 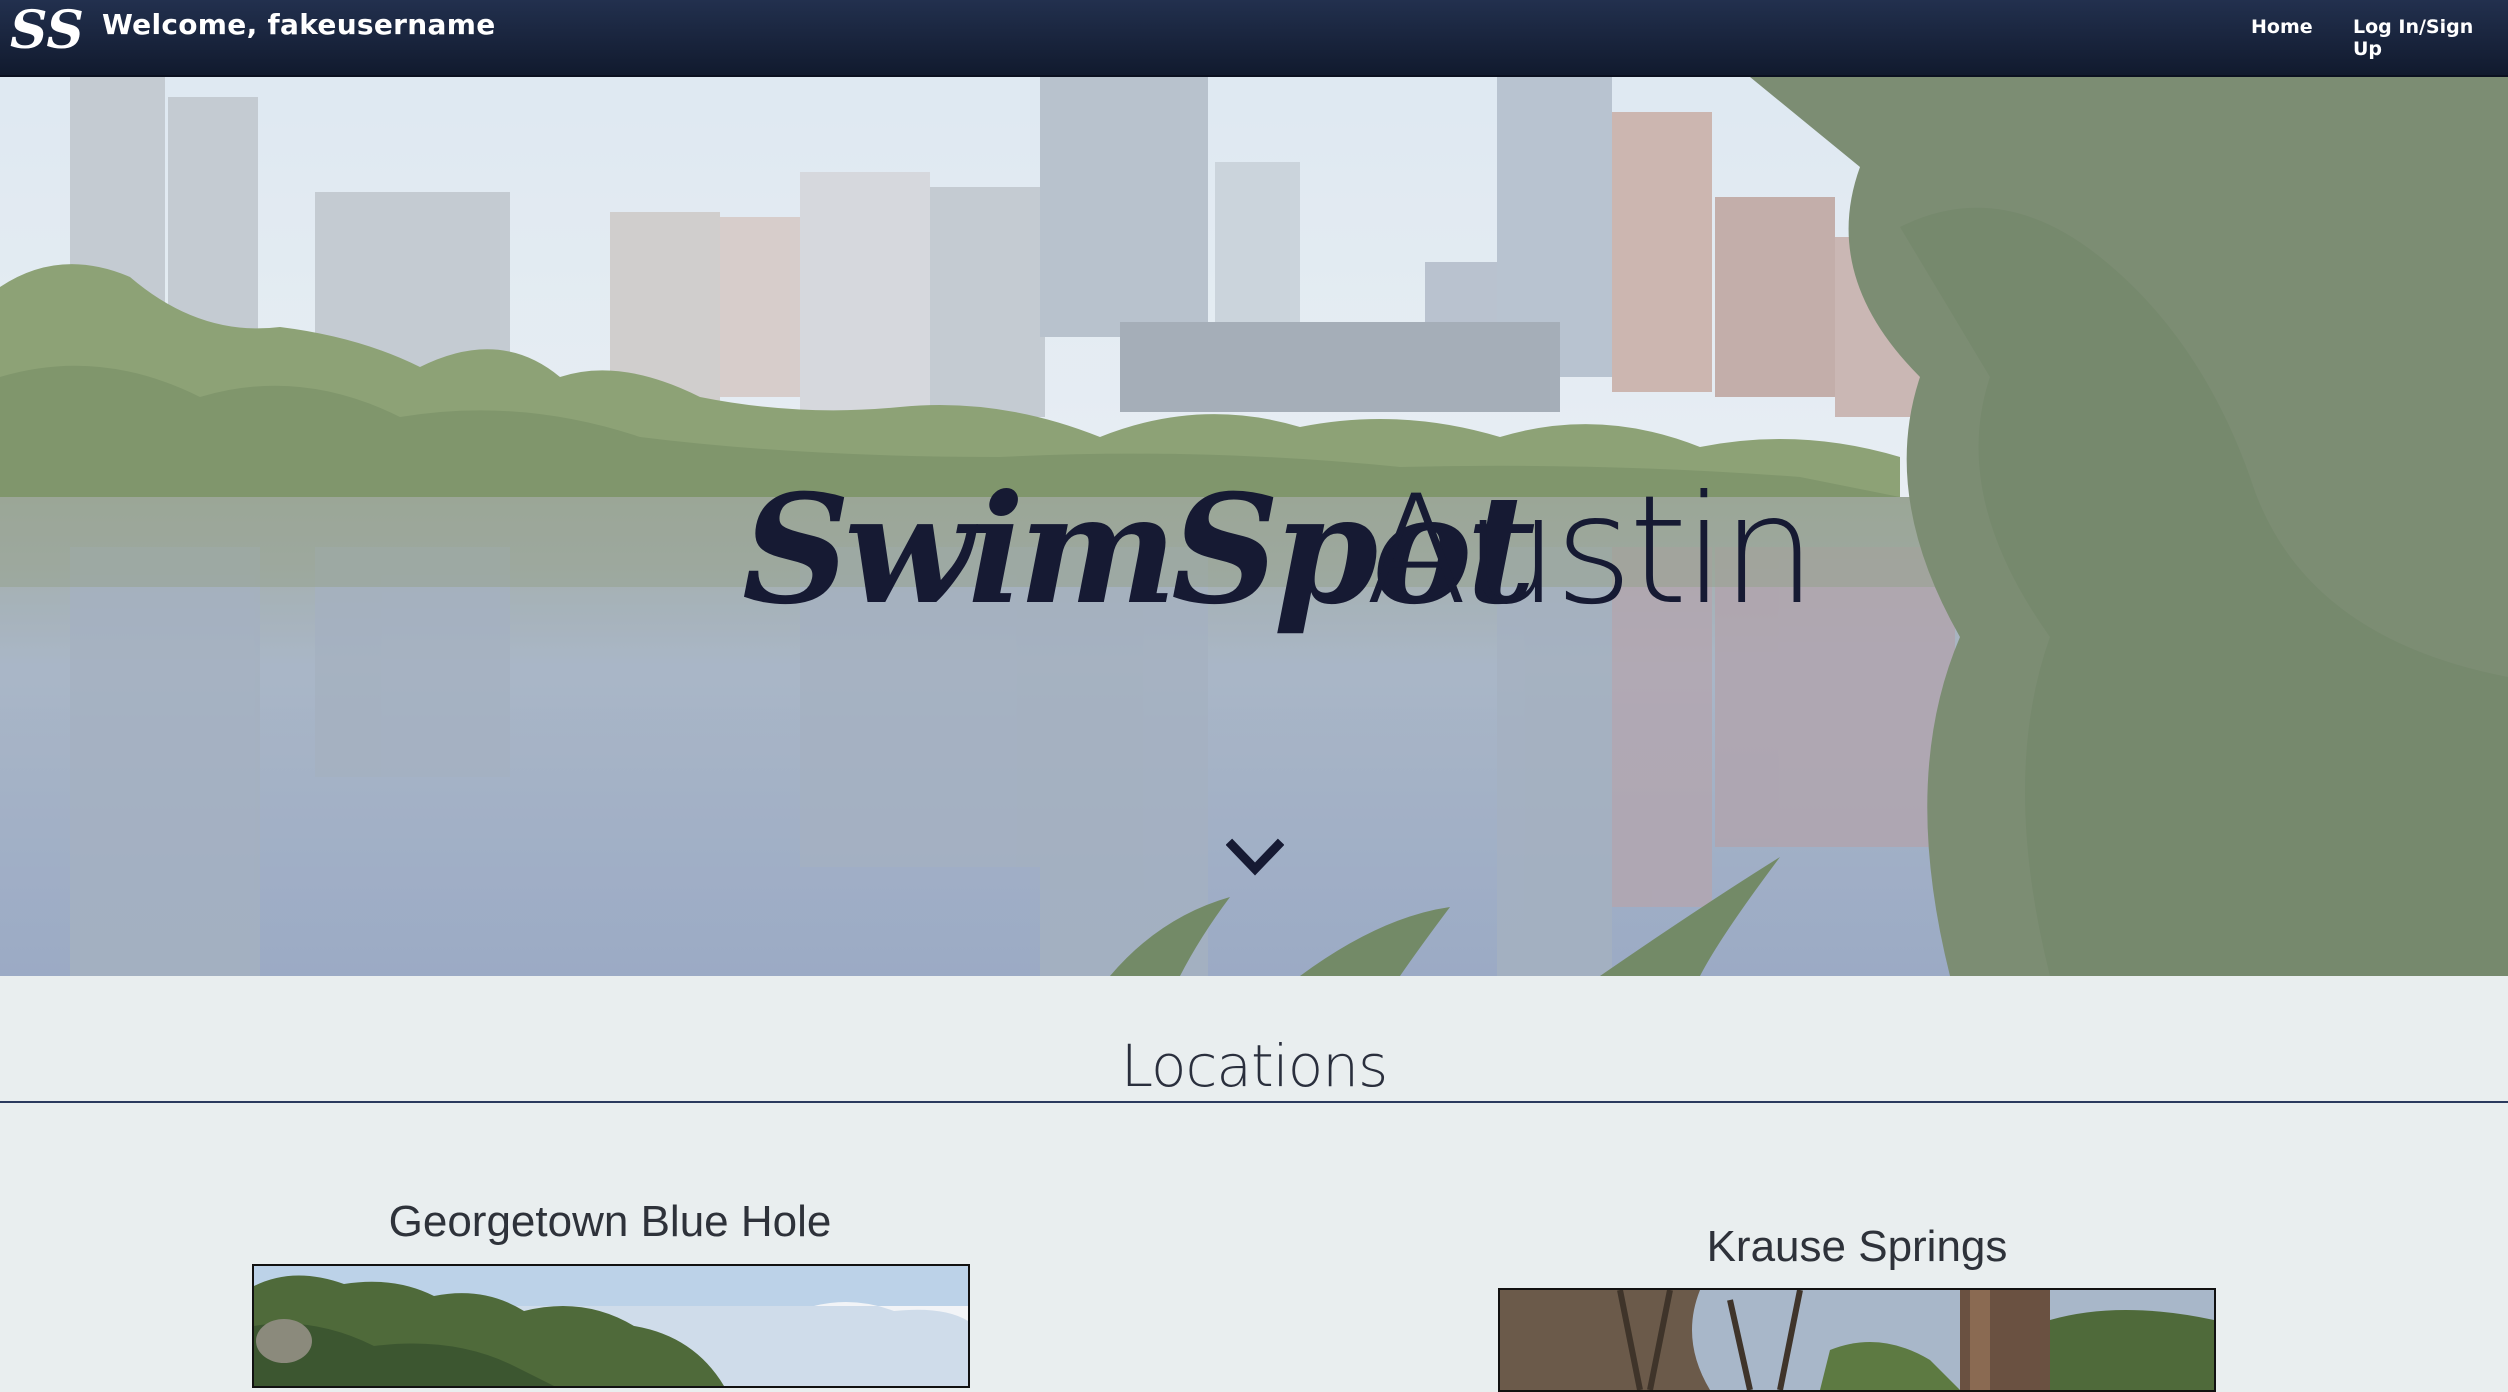 What do you see at coordinates (1857, 1247) in the screenshot?
I see `location-title-krause-springs: Krause Springs` at bounding box center [1857, 1247].